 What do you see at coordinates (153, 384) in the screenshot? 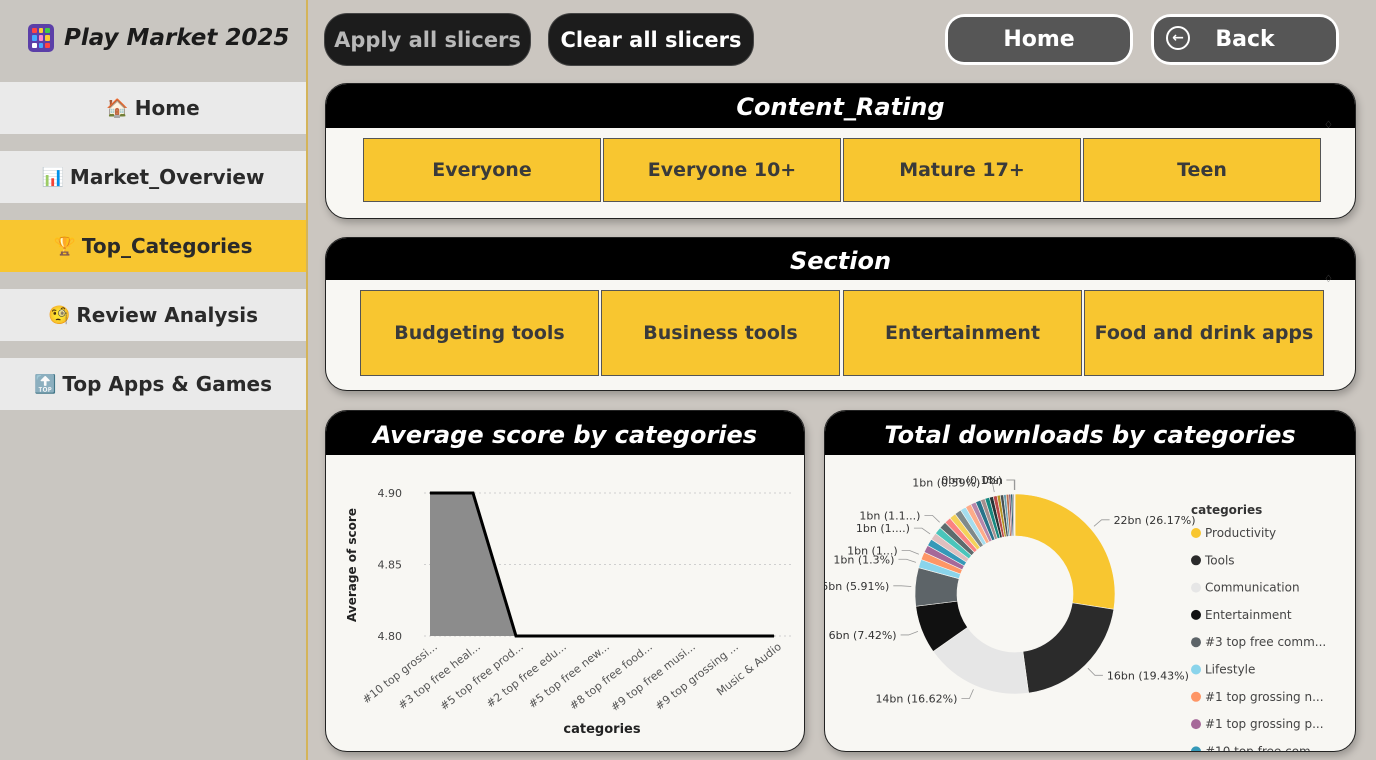
I see `sidebar-item-top-apps-games: 🔝 Top Apps & Games` at bounding box center [153, 384].